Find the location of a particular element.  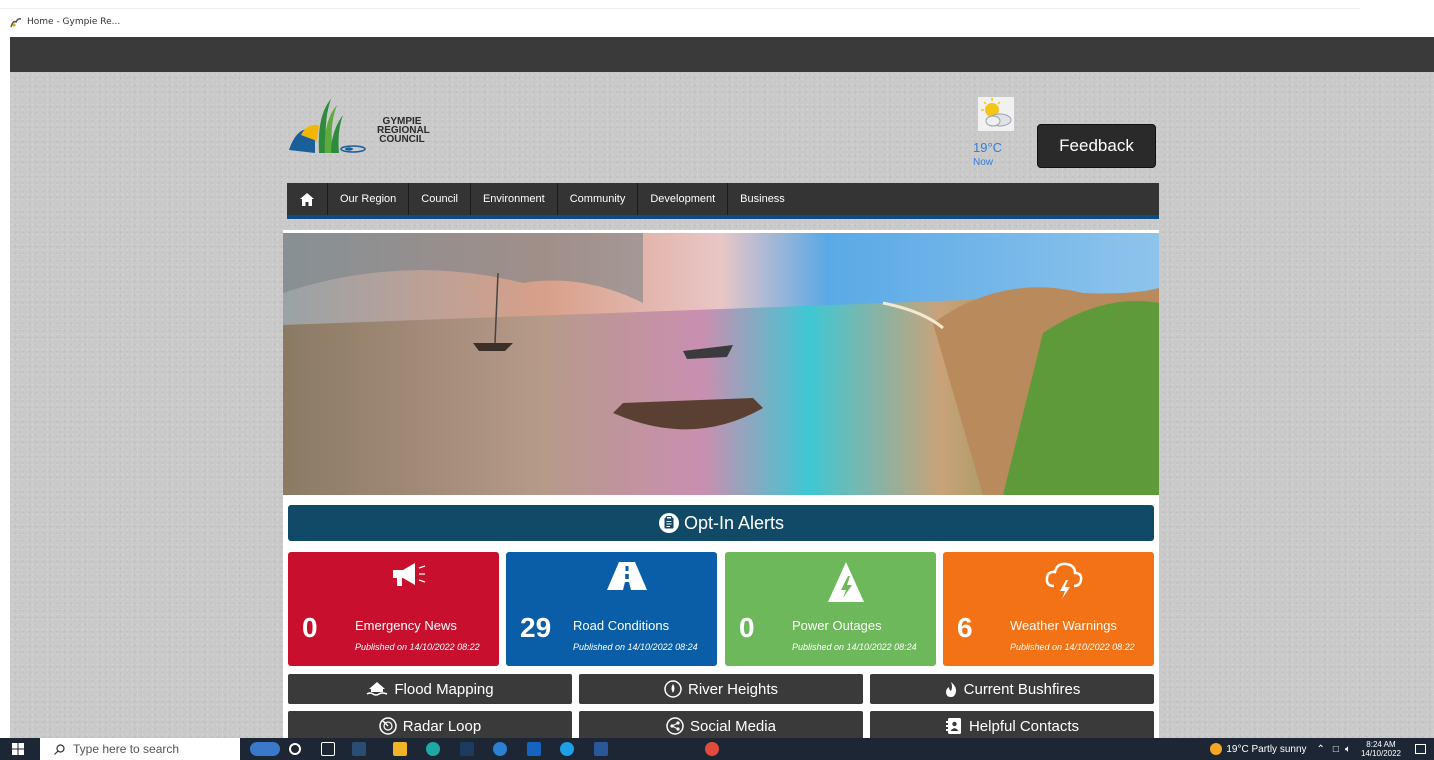

skype-icon is located at coordinates (567, 749).